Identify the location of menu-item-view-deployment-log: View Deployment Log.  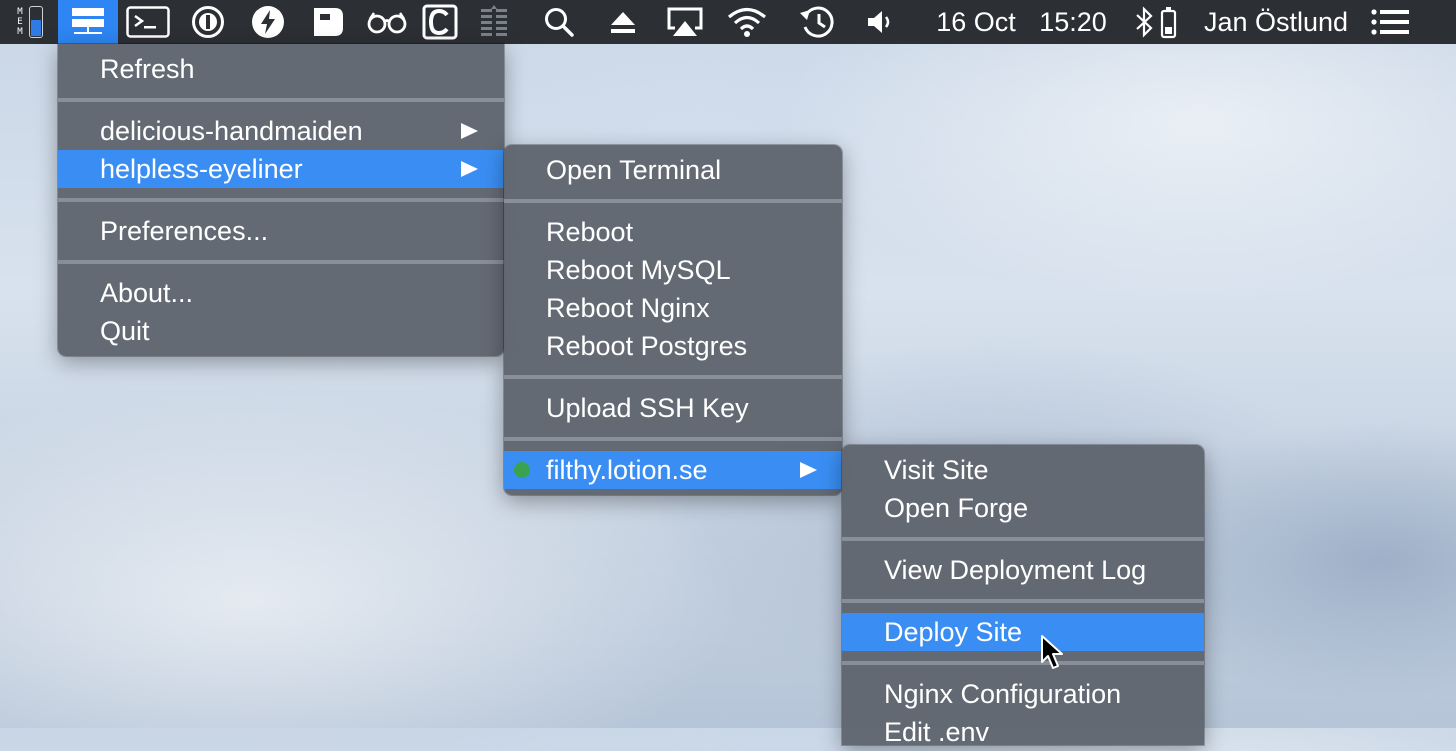
(1023, 570).